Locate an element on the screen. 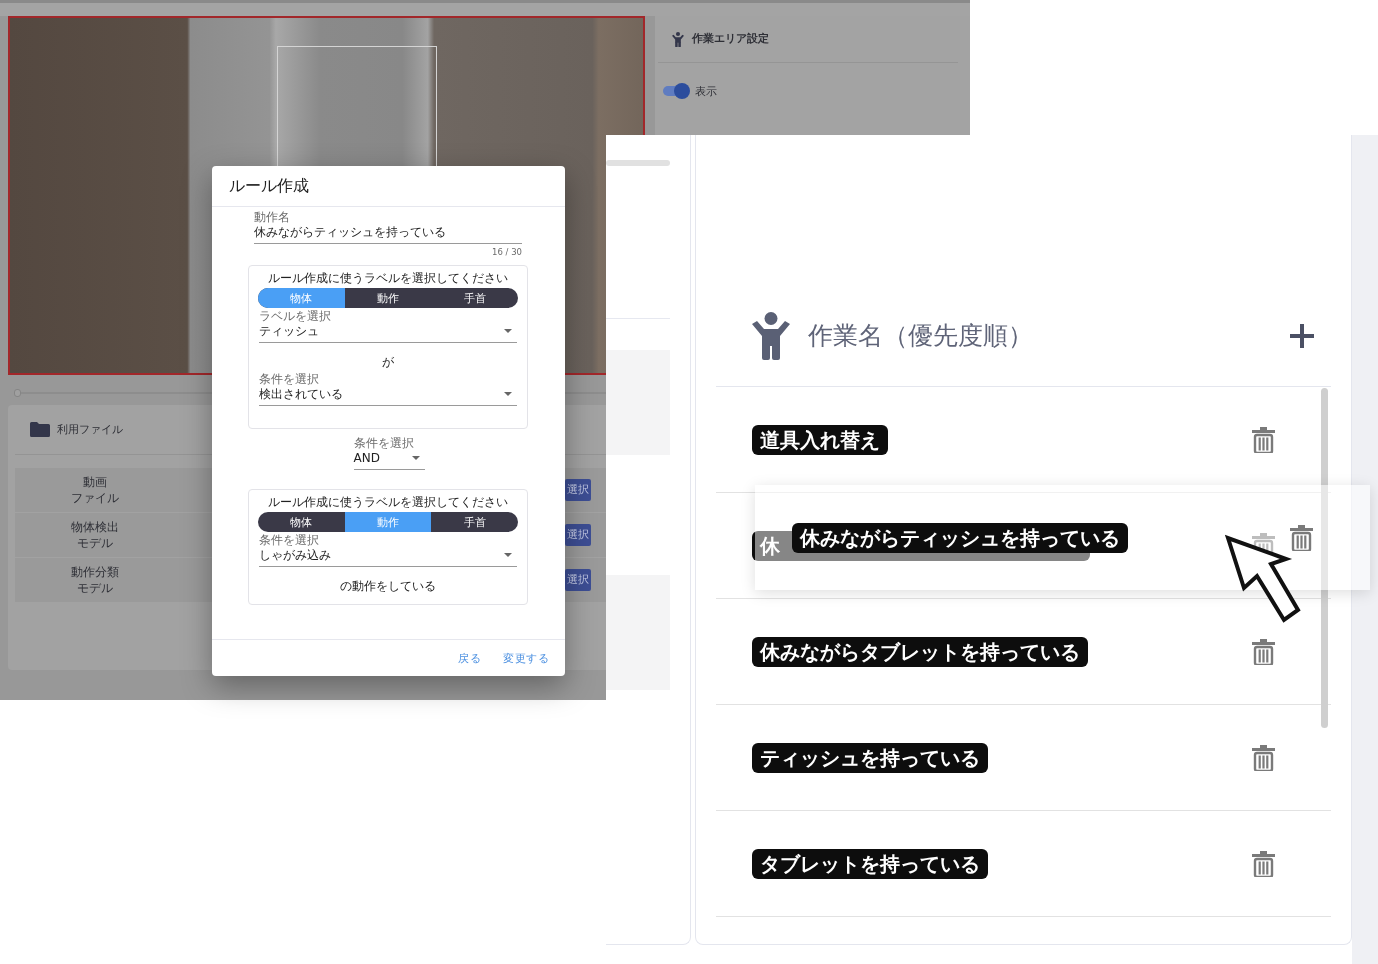  task-tag: 道具入れ替え is located at coordinates (820, 439).